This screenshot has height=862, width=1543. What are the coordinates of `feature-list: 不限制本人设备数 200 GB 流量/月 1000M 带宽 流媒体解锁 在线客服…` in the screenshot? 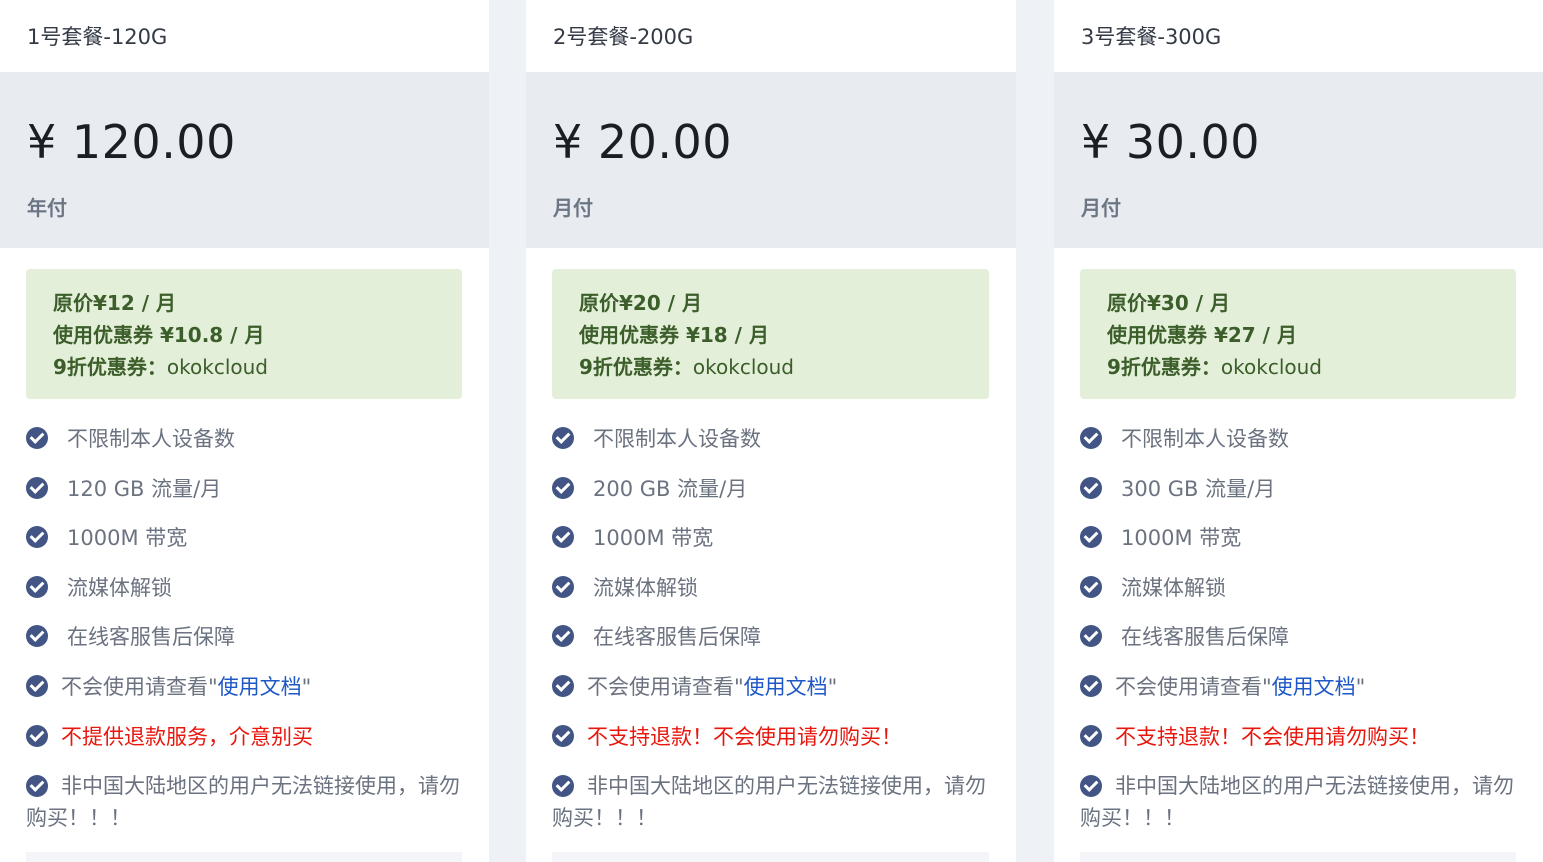 It's located at (769, 628).